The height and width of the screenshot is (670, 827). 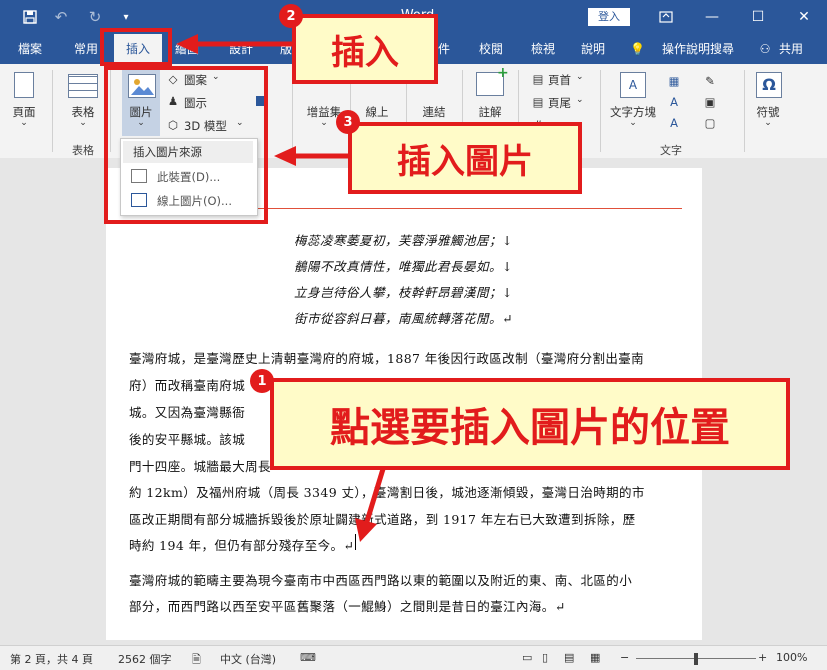 What do you see at coordinates (609, 17) in the screenshot?
I see `sign-in-button: 登入` at bounding box center [609, 17].